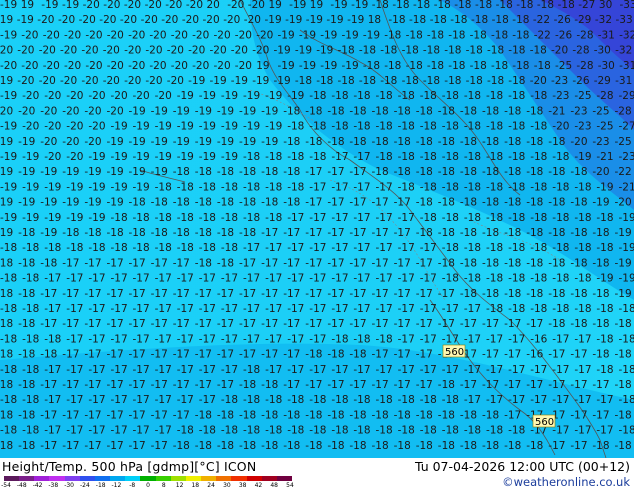  Describe the element at coordinates (148, 478) in the screenshot. I see `color-scale-bar` at that location.